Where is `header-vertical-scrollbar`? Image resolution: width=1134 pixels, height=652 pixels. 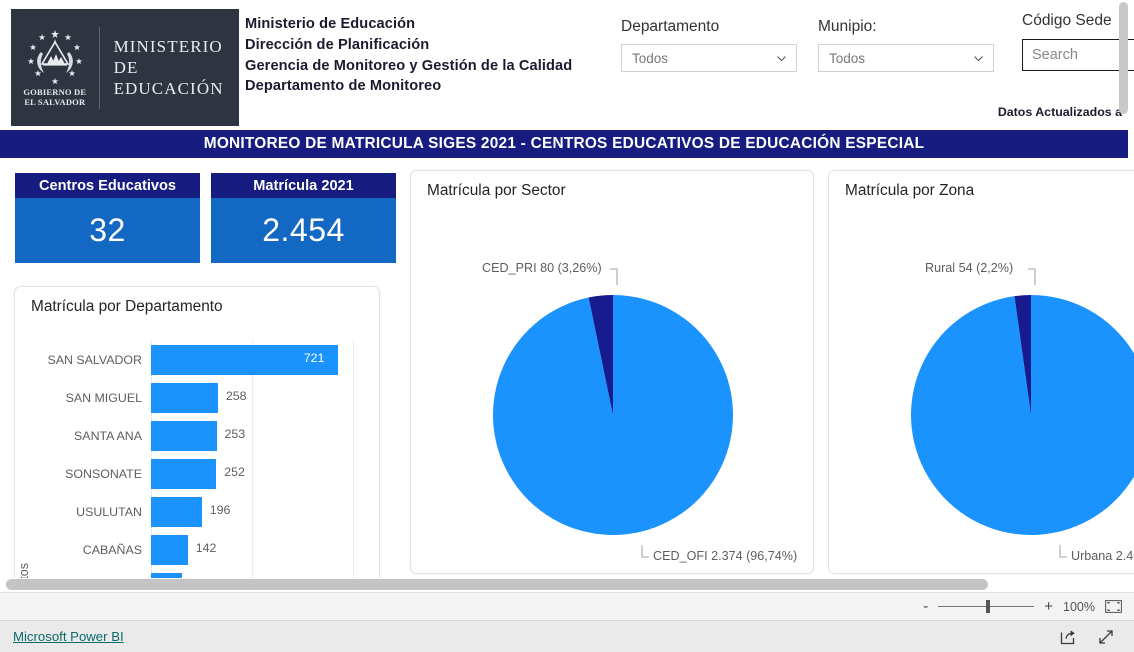
header-vertical-scrollbar is located at coordinates (1123, 63).